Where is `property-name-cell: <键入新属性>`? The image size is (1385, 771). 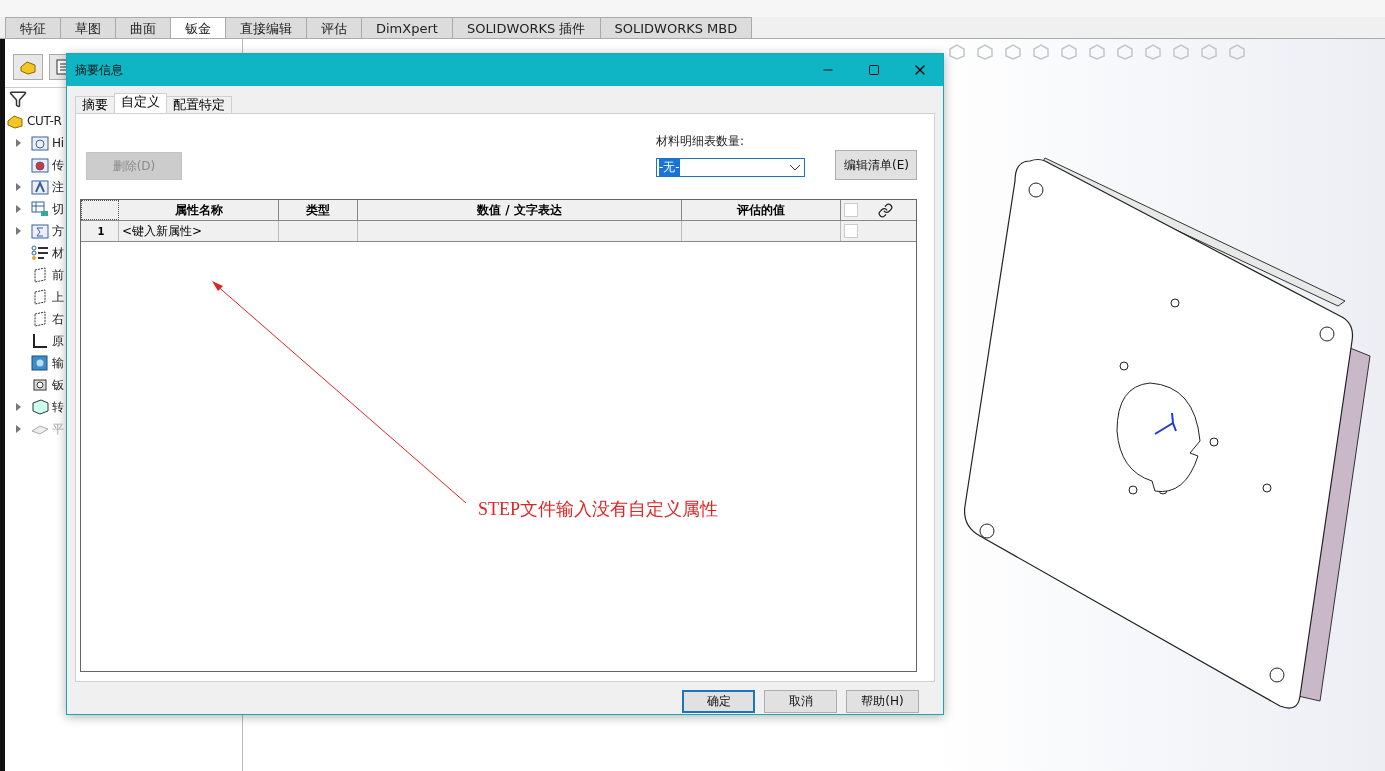
property-name-cell: <键入新属性> is located at coordinates (199, 231).